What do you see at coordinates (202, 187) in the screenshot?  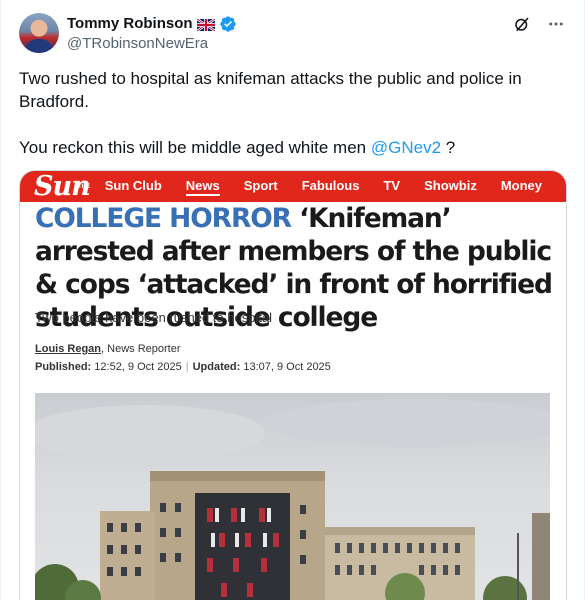 I see `nav-item-news: News` at bounding box center [202, 187].